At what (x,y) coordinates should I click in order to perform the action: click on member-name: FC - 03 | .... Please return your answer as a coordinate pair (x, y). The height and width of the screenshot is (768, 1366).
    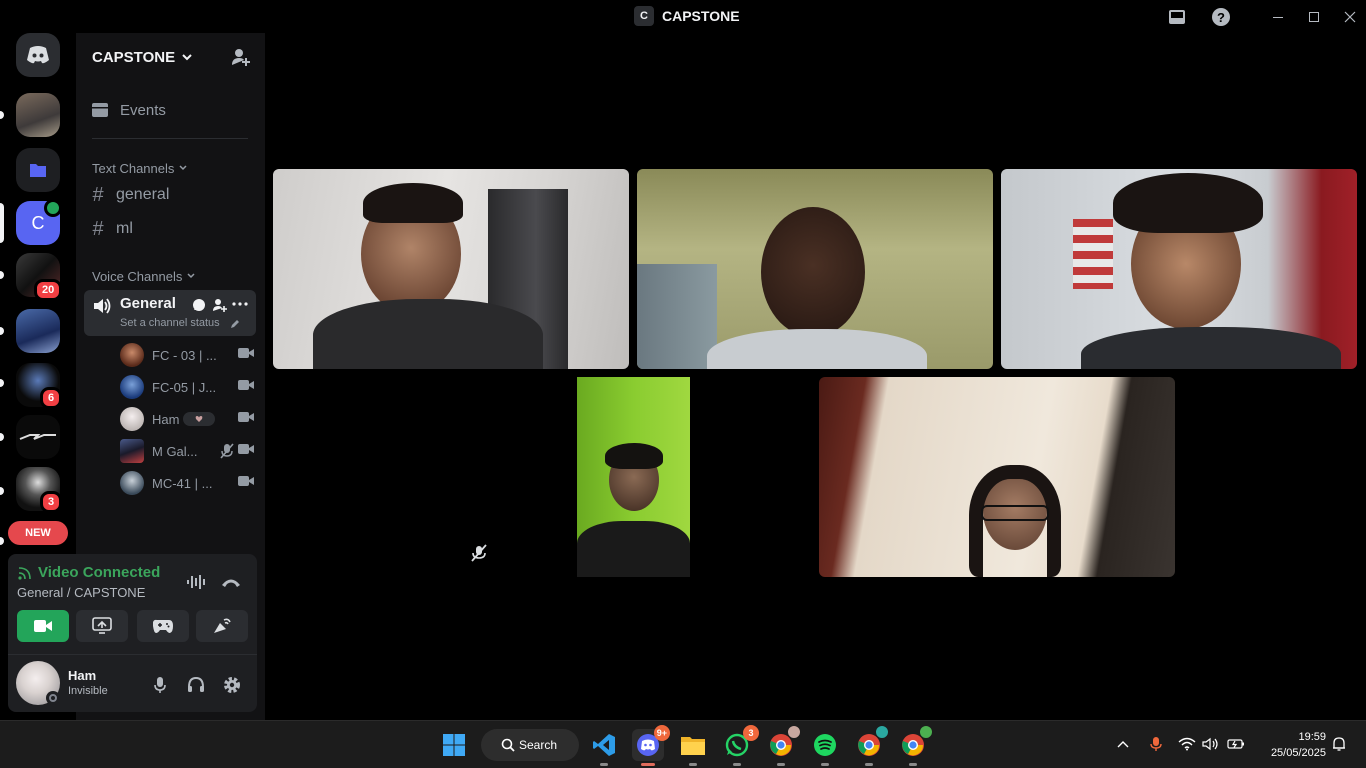
    Looking at the image, I should click on (184, 355).